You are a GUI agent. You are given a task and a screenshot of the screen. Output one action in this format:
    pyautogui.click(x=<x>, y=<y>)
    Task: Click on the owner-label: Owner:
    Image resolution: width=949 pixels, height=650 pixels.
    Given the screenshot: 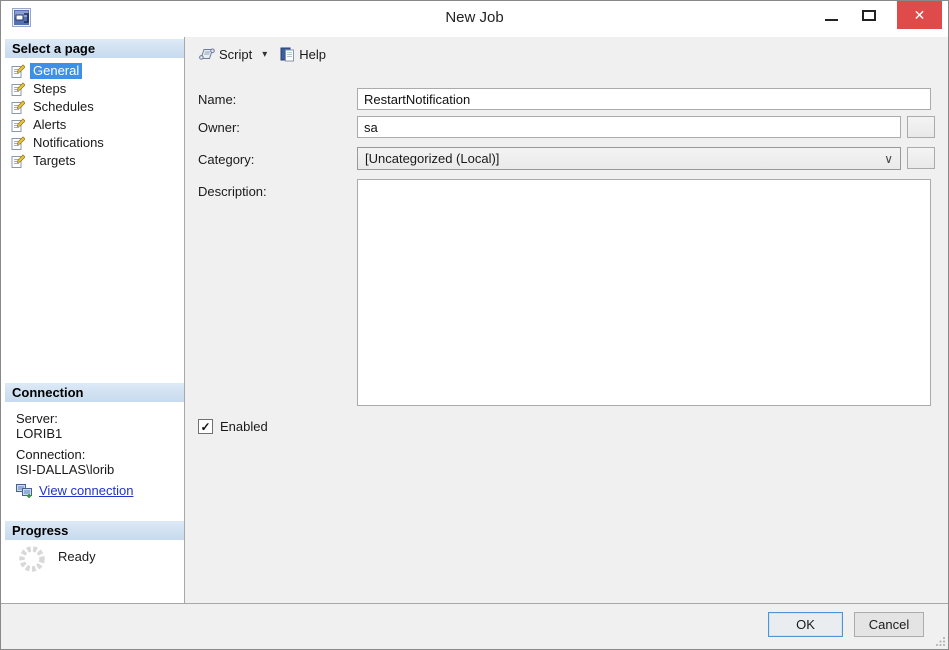 What is the action you would take?
    pyautogui.click(x=219, y=127)
    